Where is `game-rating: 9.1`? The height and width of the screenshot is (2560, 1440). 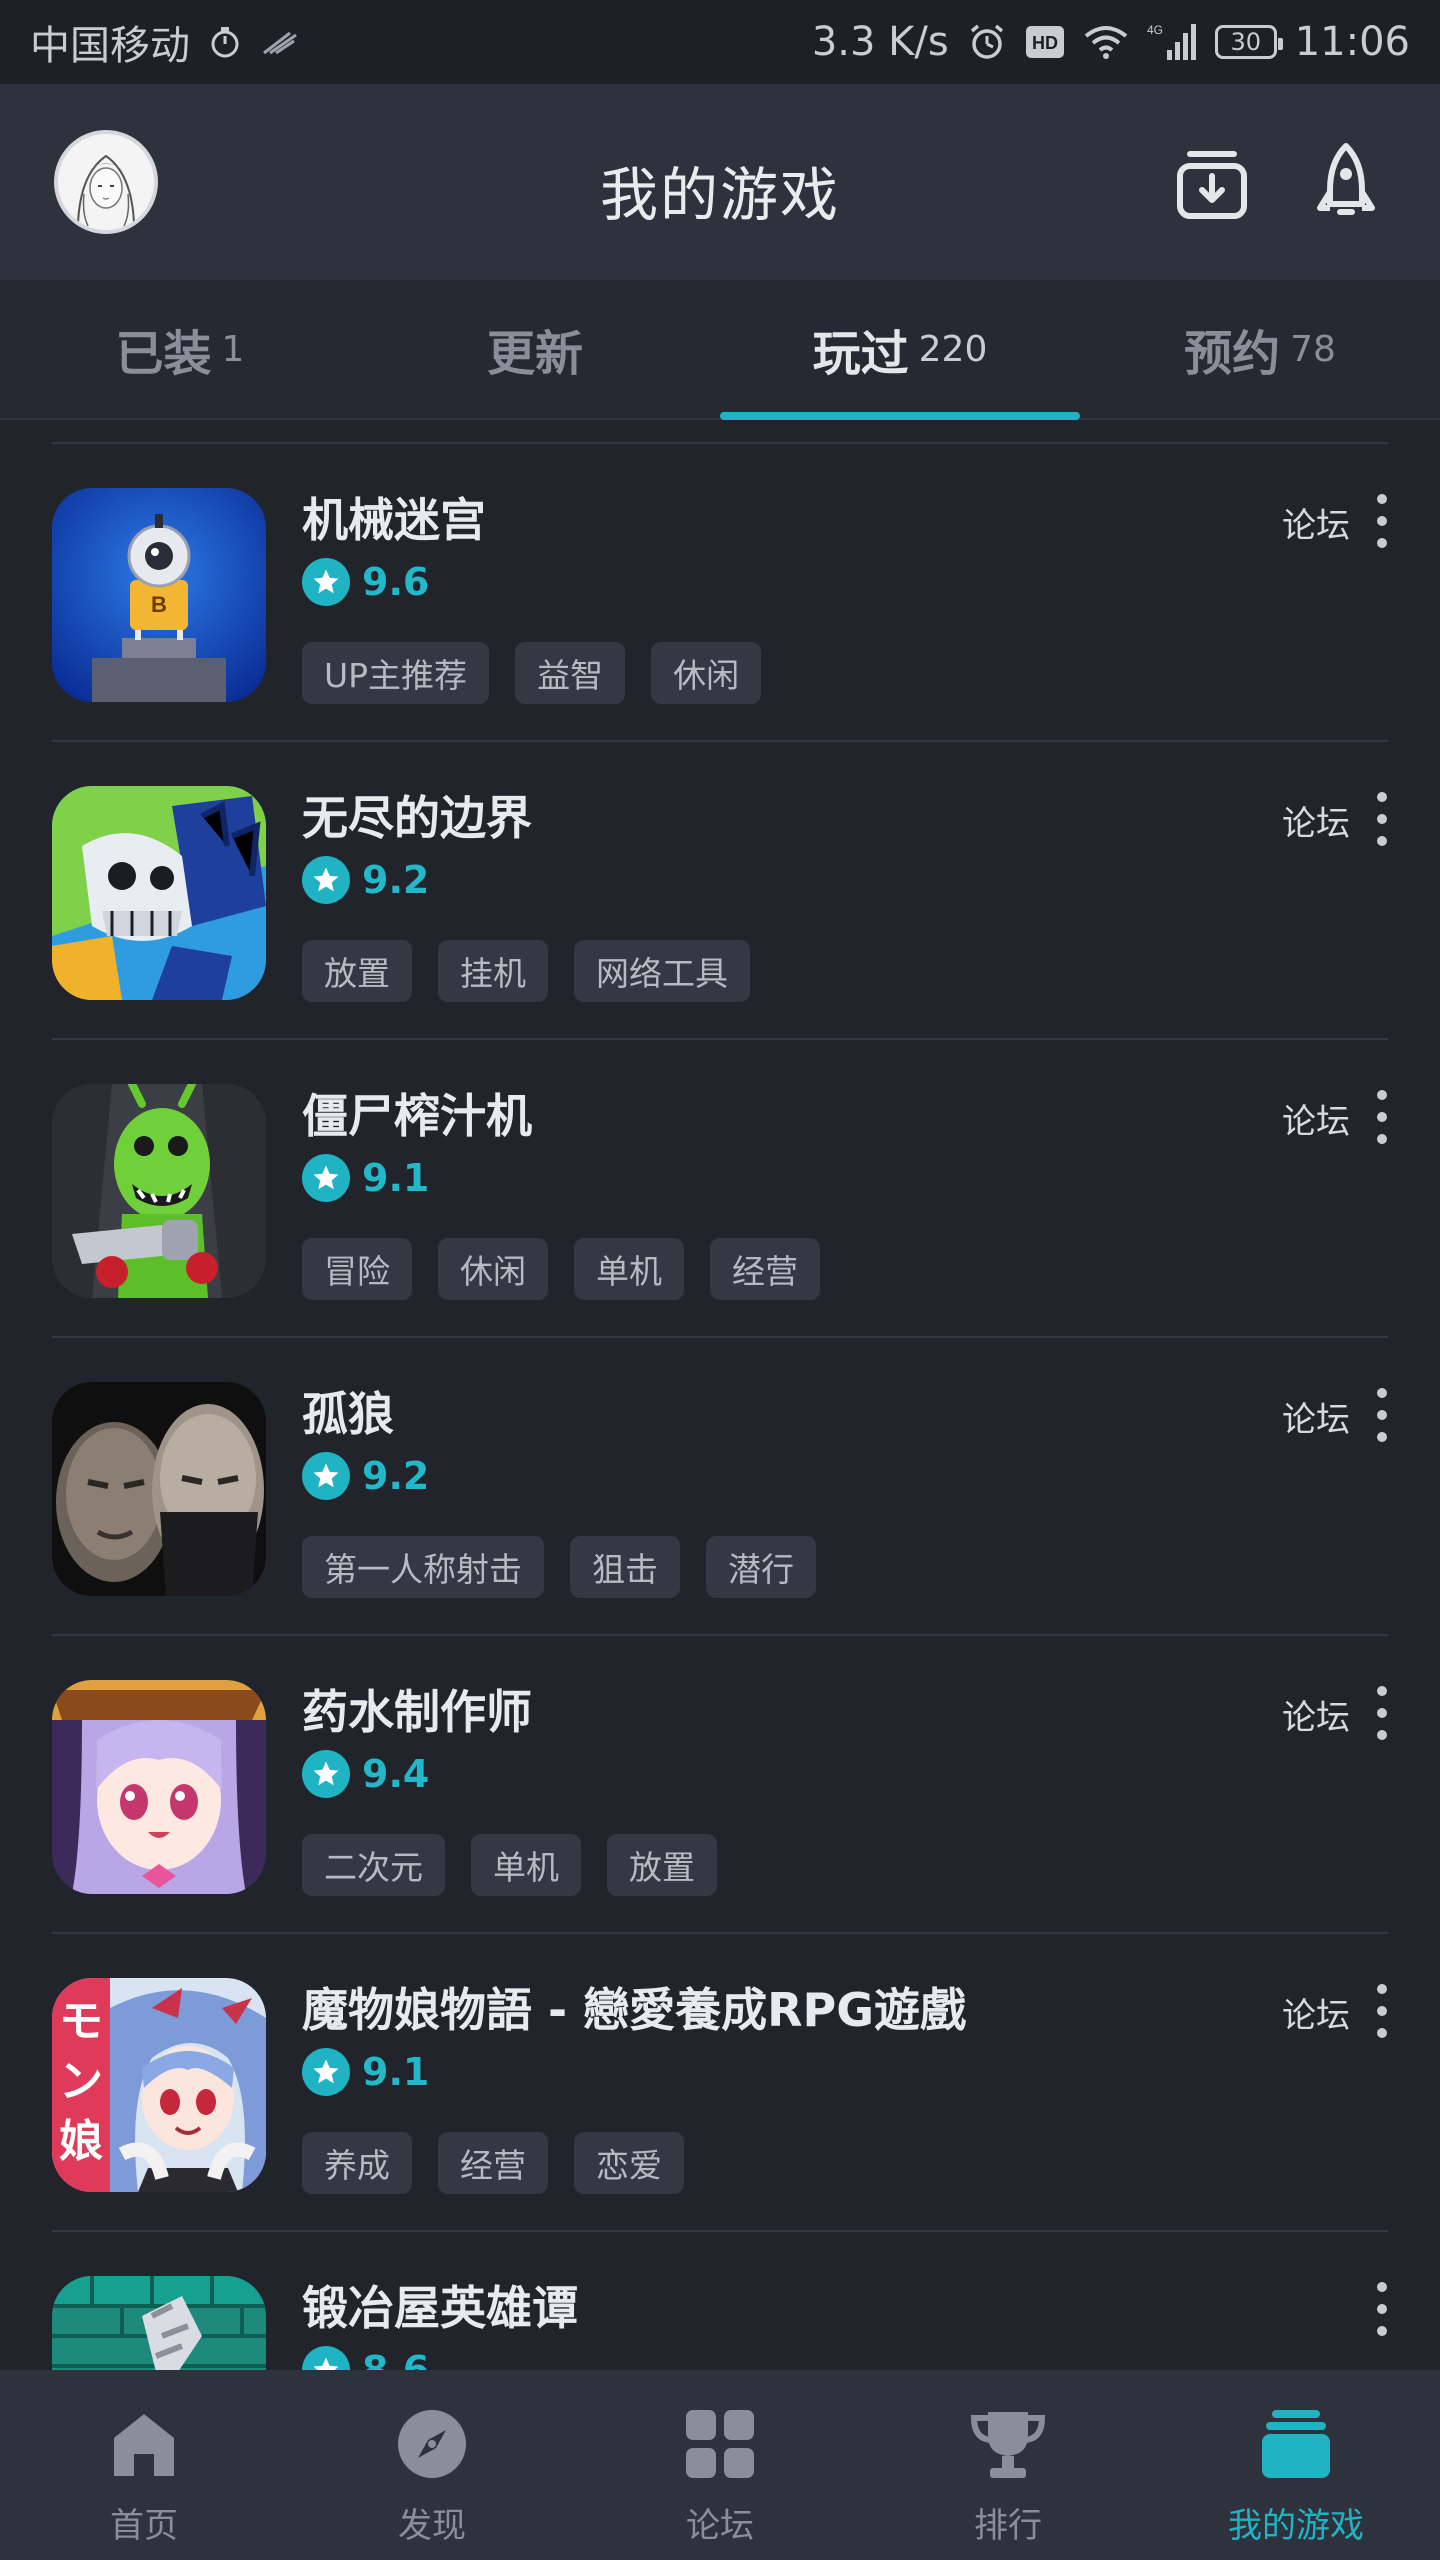
game-rating: 9.1 is located at coordinates (365, 2072).